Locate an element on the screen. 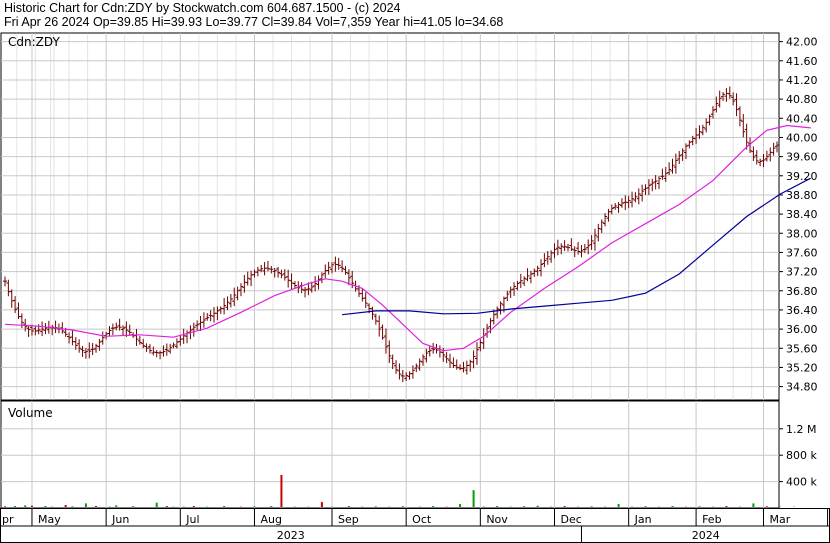  y-tick-label: 38.80 is located at coordinates (802, 195).